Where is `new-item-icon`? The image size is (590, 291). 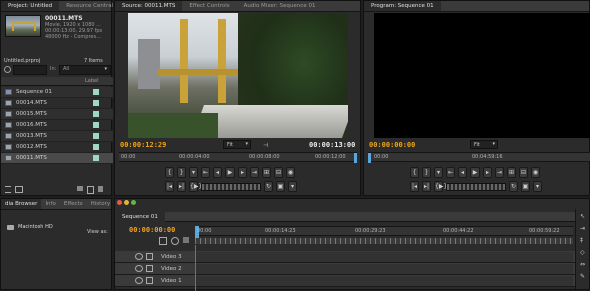
new-item-icon is located at coordinates (90, 190).